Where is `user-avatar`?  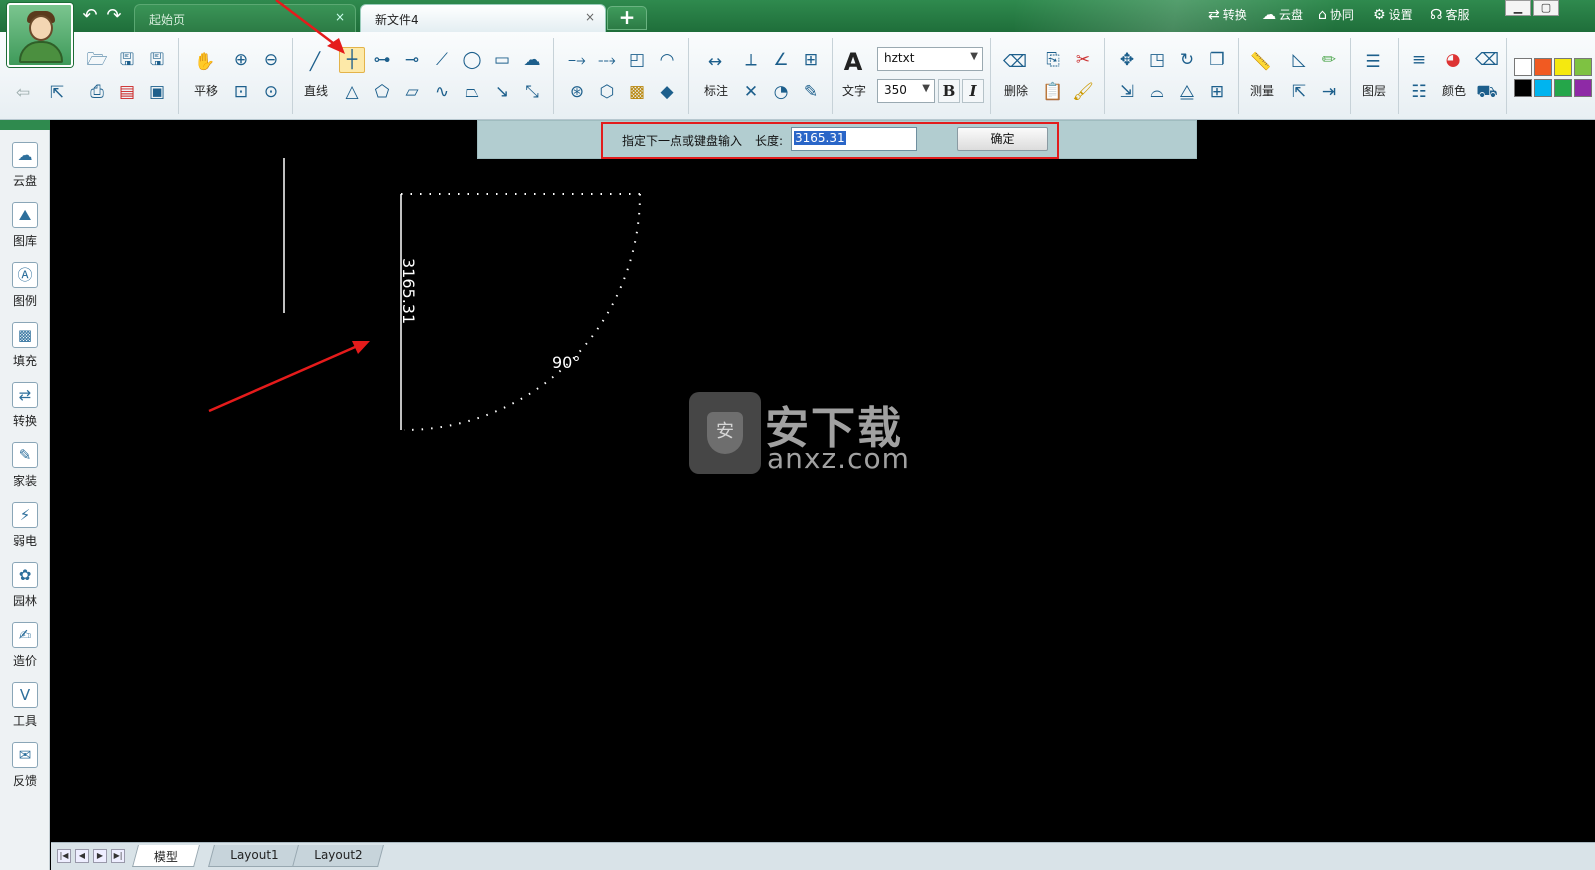
user-avatar is located at coordinates (40, 35).